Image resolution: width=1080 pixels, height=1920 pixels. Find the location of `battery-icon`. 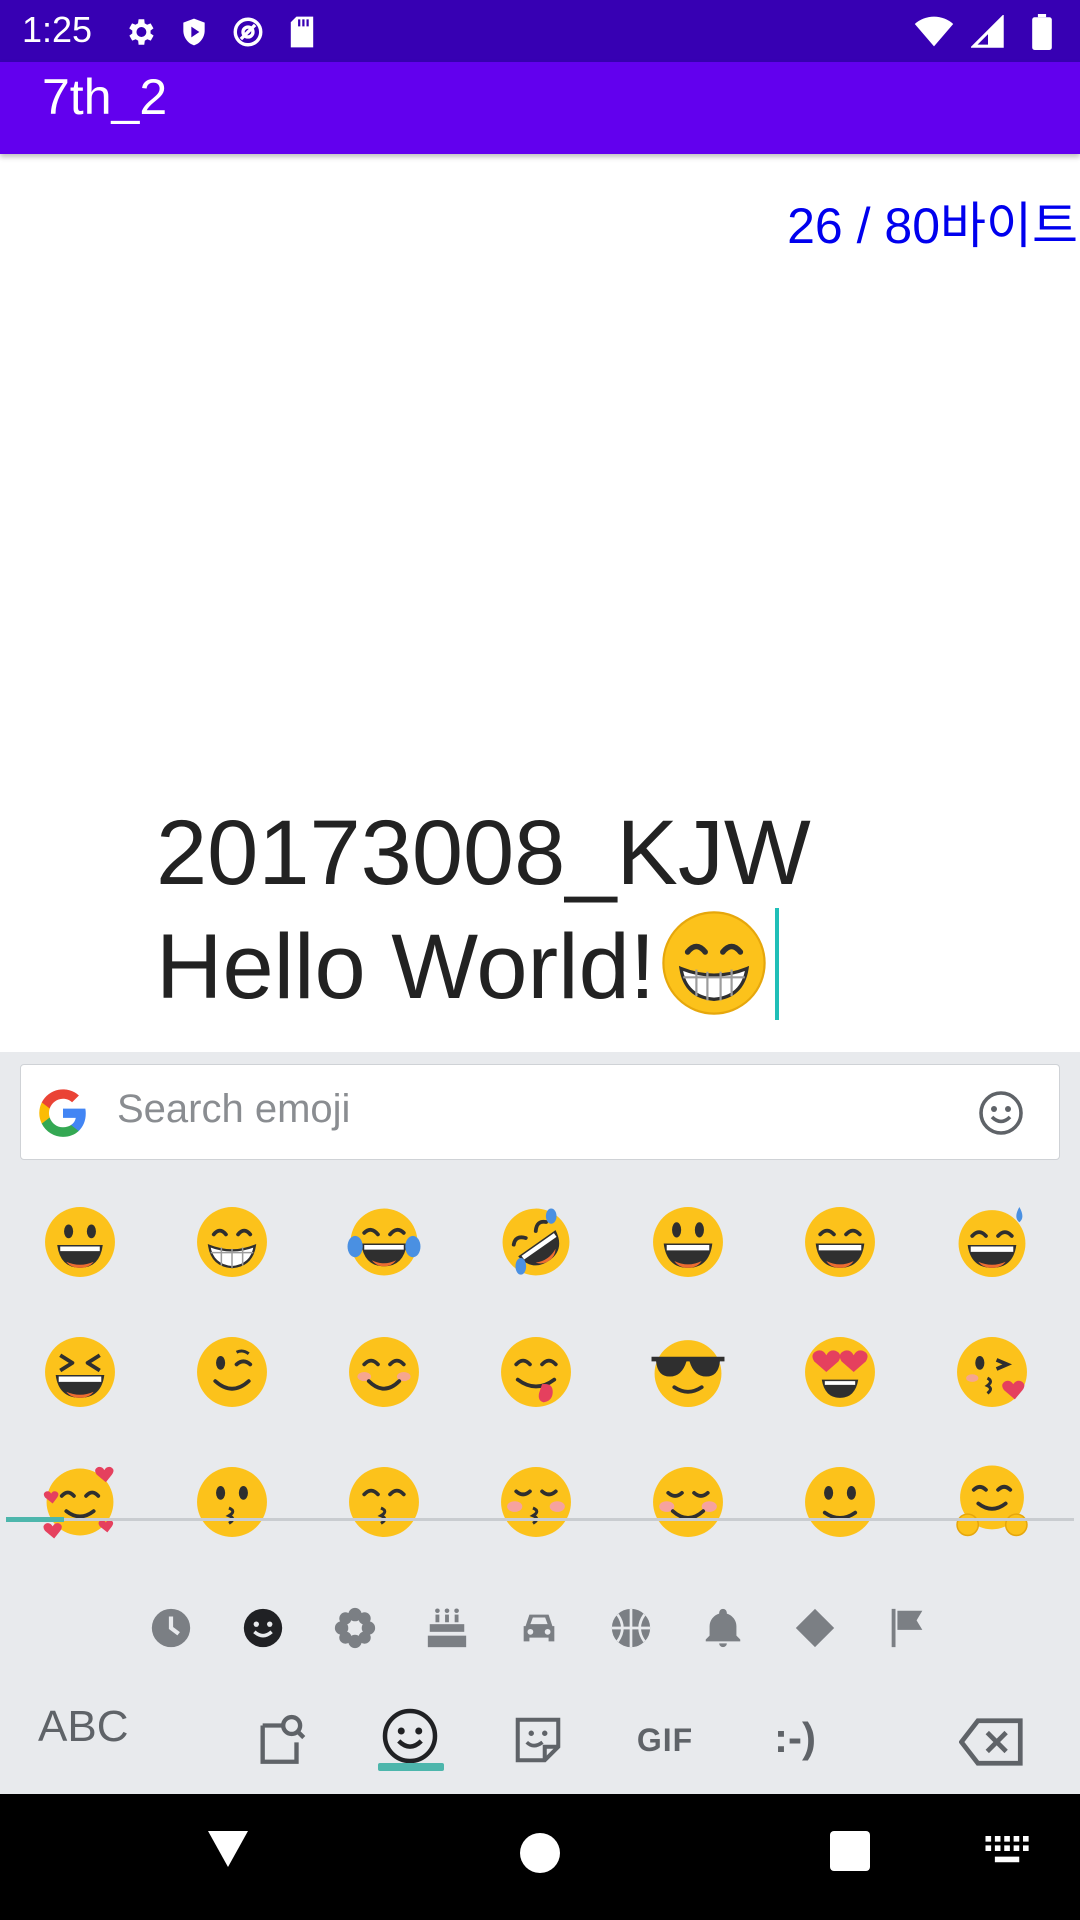

battery-icon is located at coordinates (1042, 32).